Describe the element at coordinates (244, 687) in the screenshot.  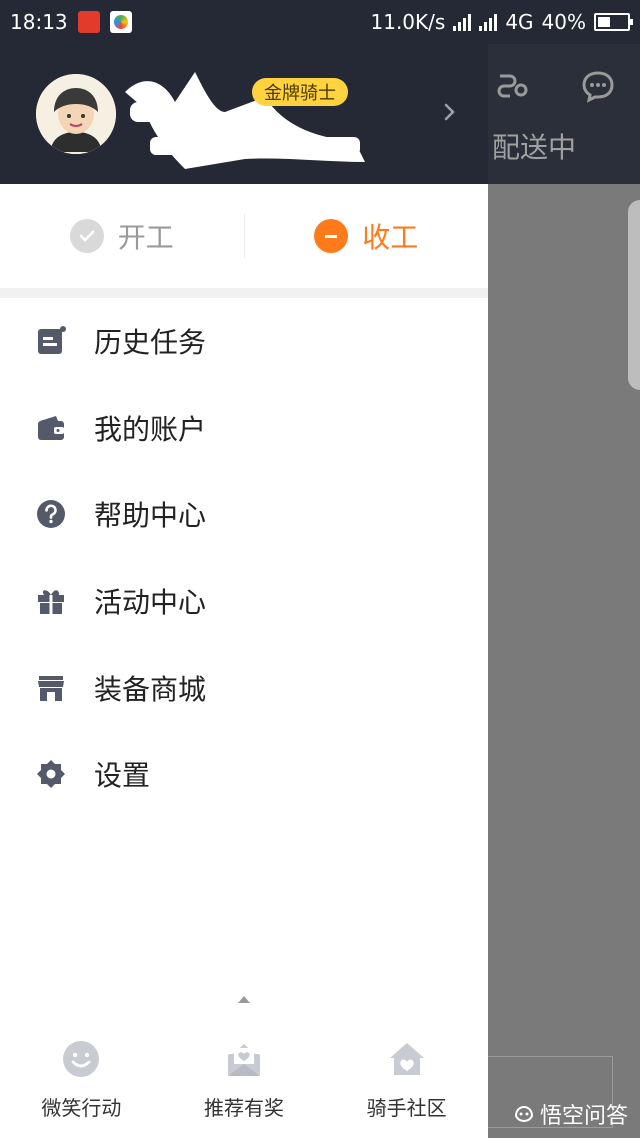
I see `menu-item-equipment-store: 装备商城` at that location.